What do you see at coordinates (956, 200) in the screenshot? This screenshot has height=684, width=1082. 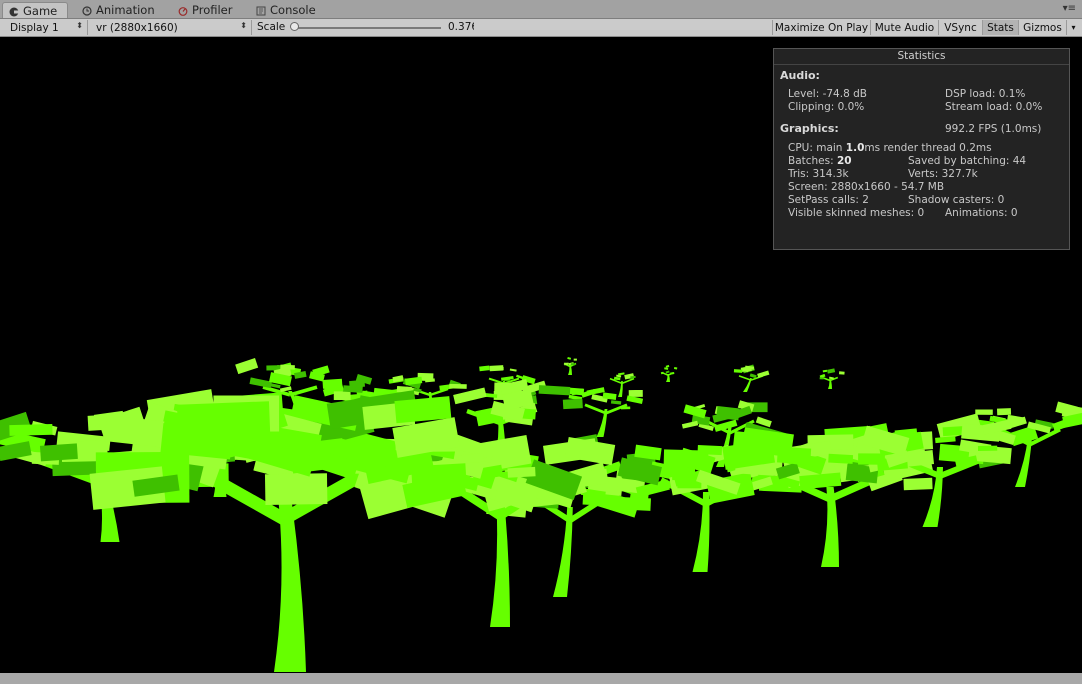 I see `shadow-casters: Shadow casters: 0` at bounding box center [956, 200].